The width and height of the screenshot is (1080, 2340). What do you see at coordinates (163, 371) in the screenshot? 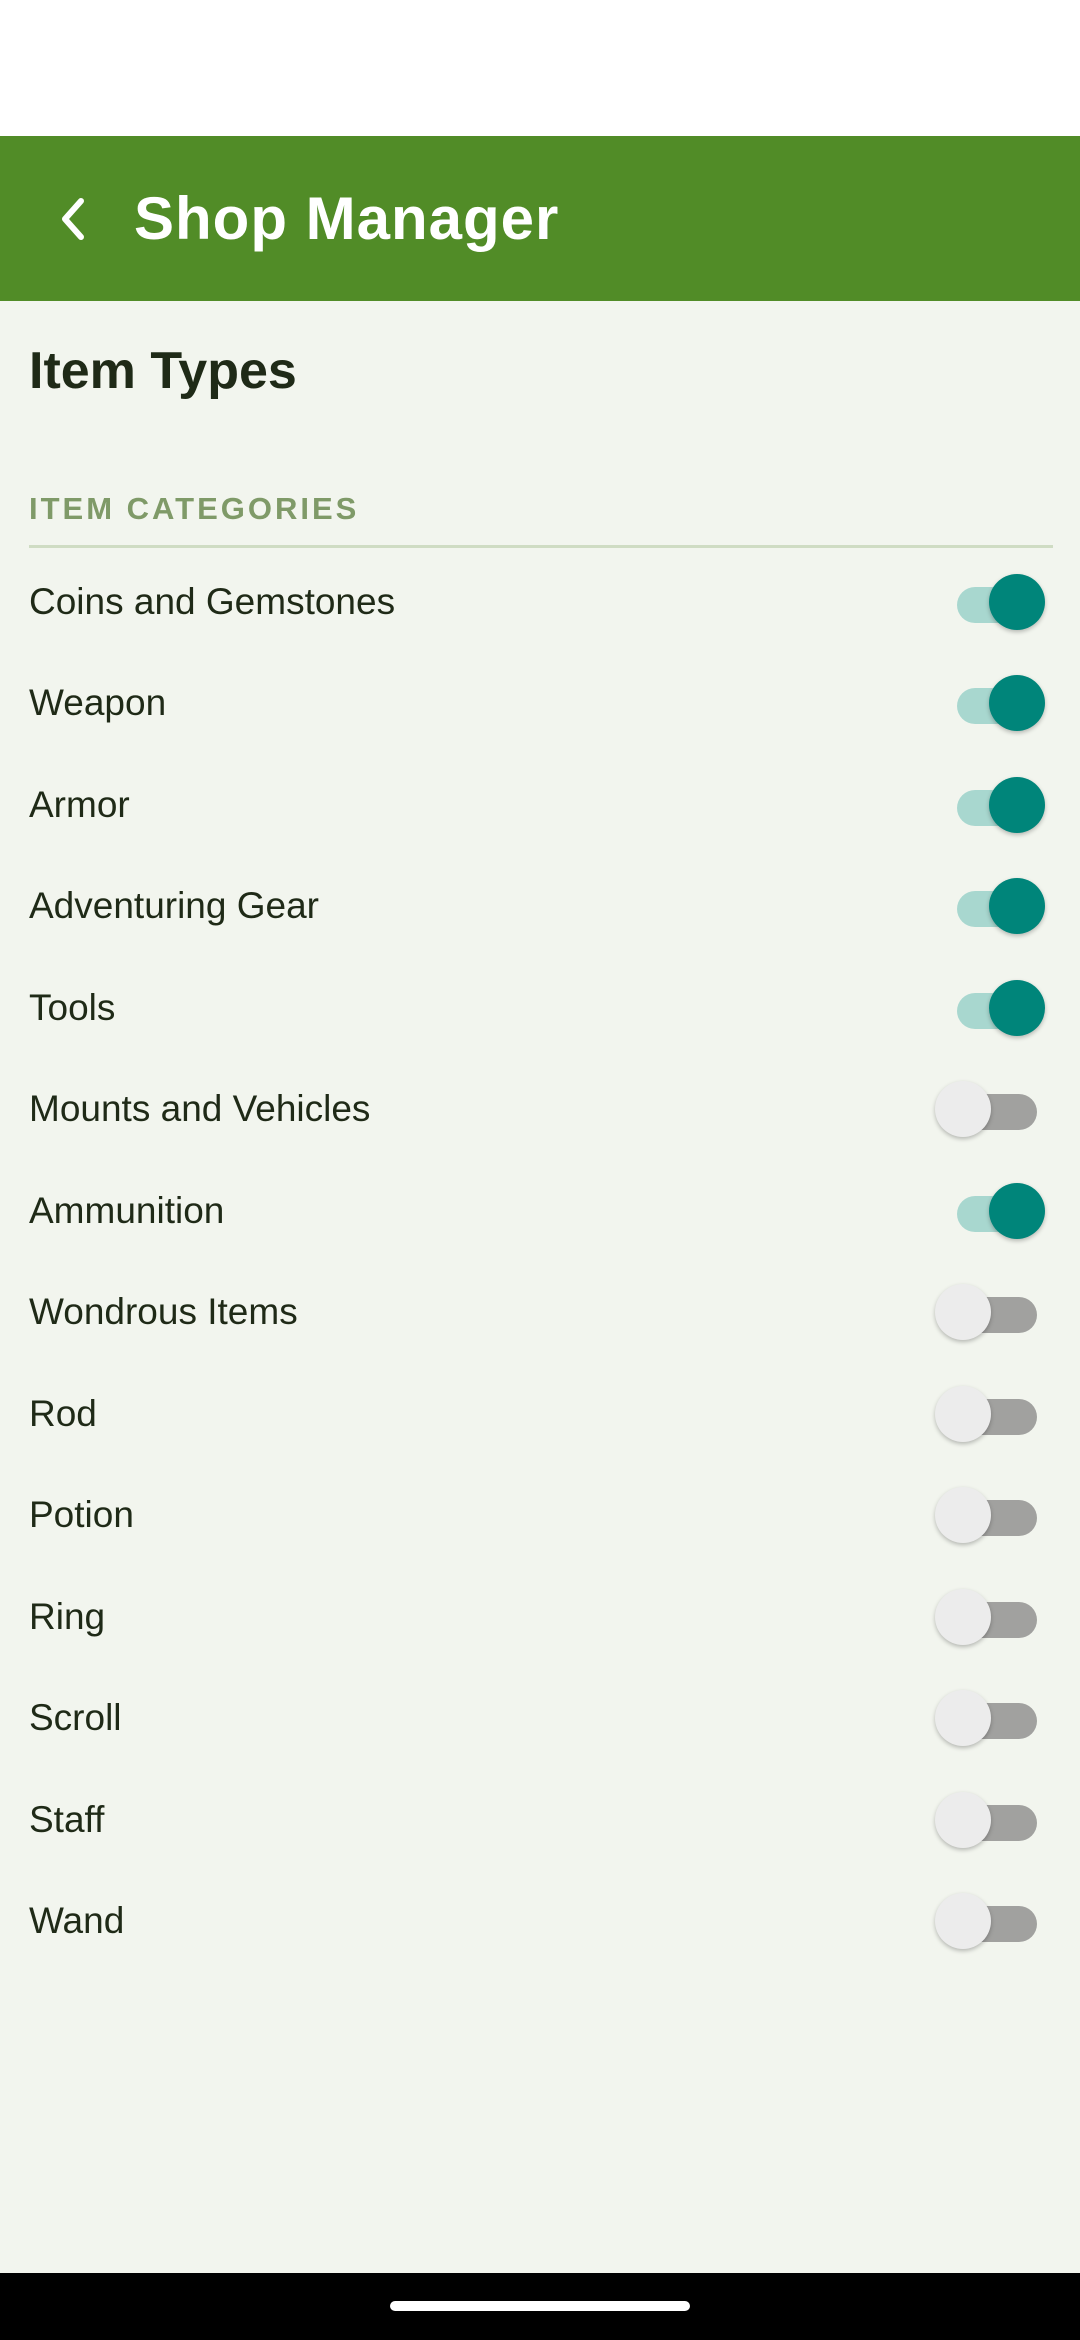
I see `page-title: Item Types` at bounding box center [163, 371].